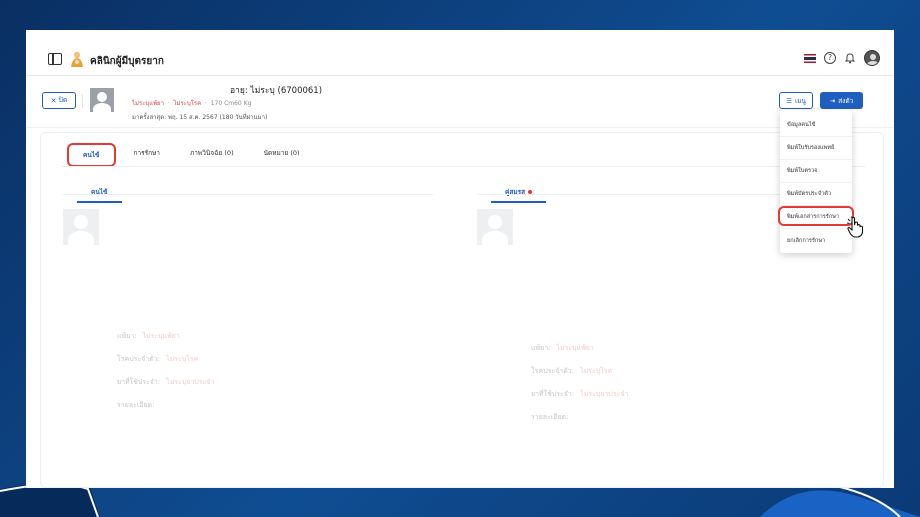 The height and width of the screenshot is (517, 920). I want to click on patient-age: อายุ: ไม่ระบุ (6700061), so click(276, 91).